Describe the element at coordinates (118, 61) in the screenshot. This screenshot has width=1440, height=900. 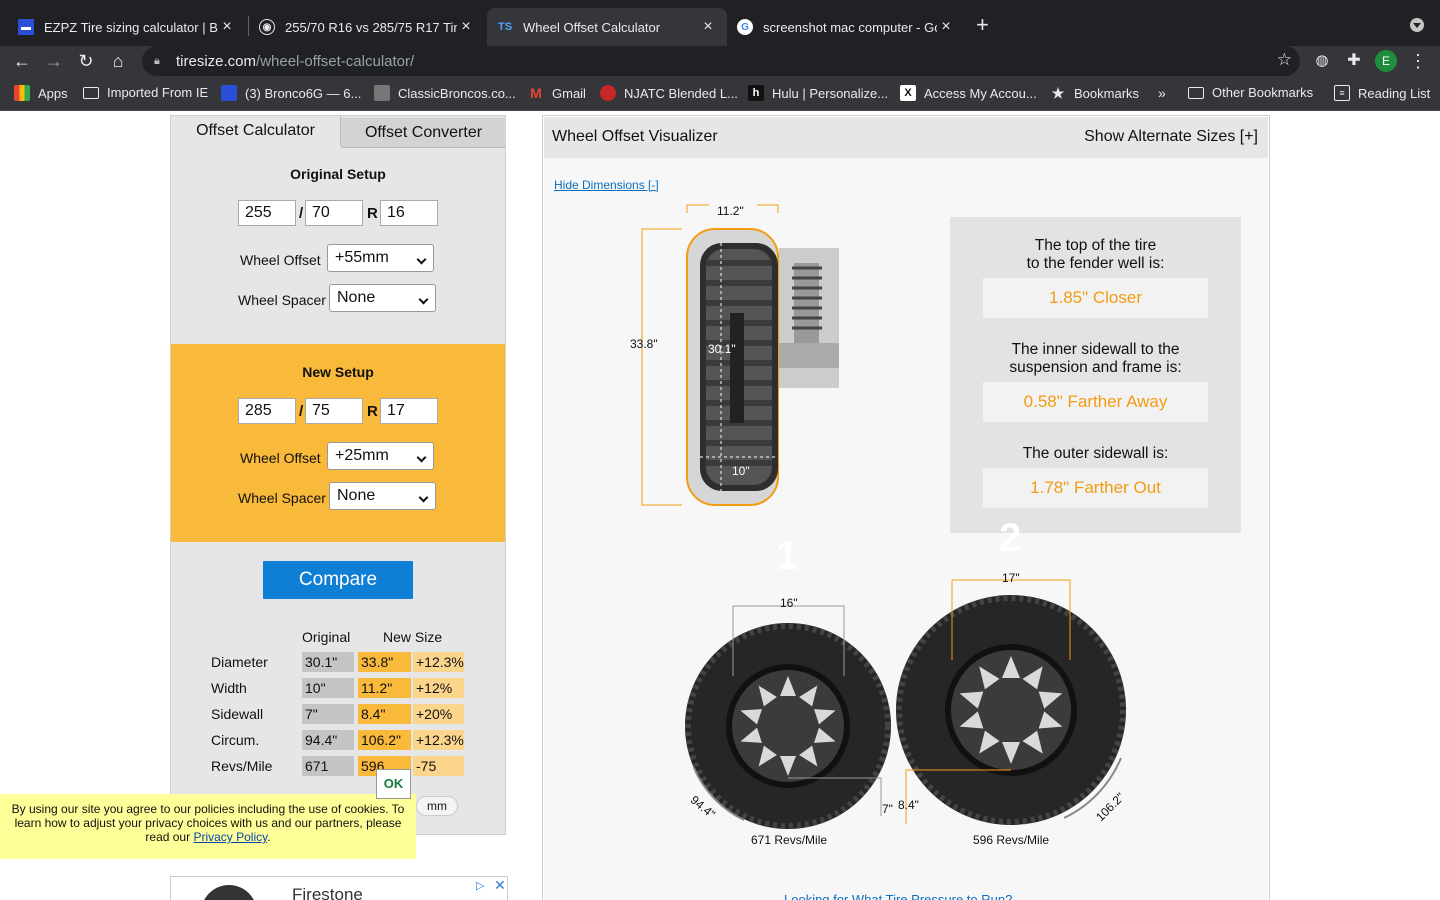
I see `home-icon: ⌂` at that location.